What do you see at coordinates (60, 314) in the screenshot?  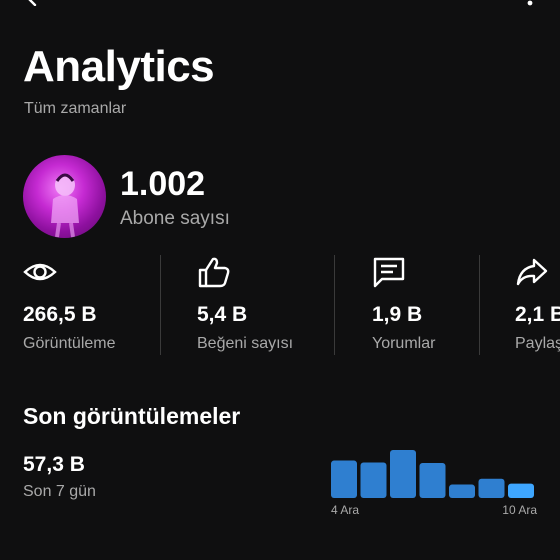 I see `stat-value: 266,5 B` at bounding box center [60, 314].